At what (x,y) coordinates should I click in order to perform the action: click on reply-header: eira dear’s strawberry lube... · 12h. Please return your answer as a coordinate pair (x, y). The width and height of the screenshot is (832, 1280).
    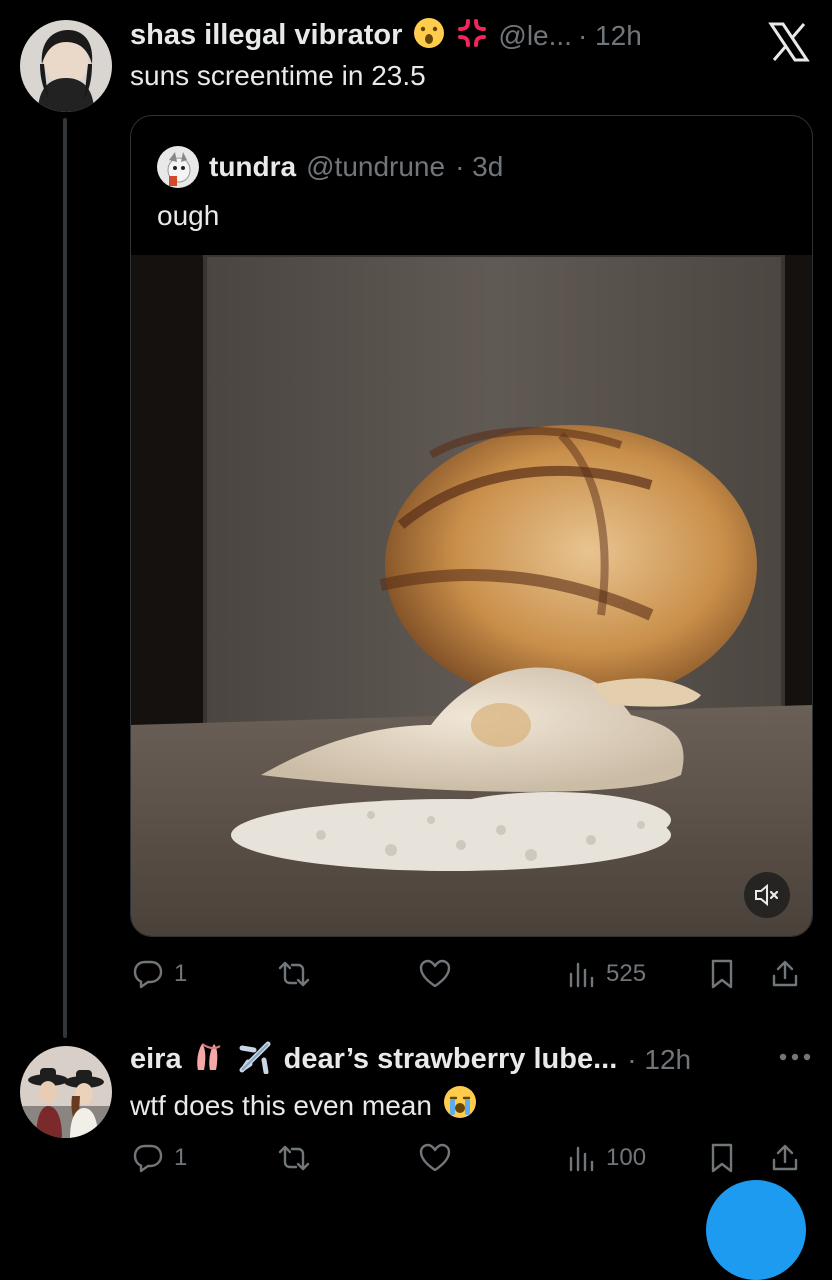
    Looking at the image, I should click on (410, 1059).